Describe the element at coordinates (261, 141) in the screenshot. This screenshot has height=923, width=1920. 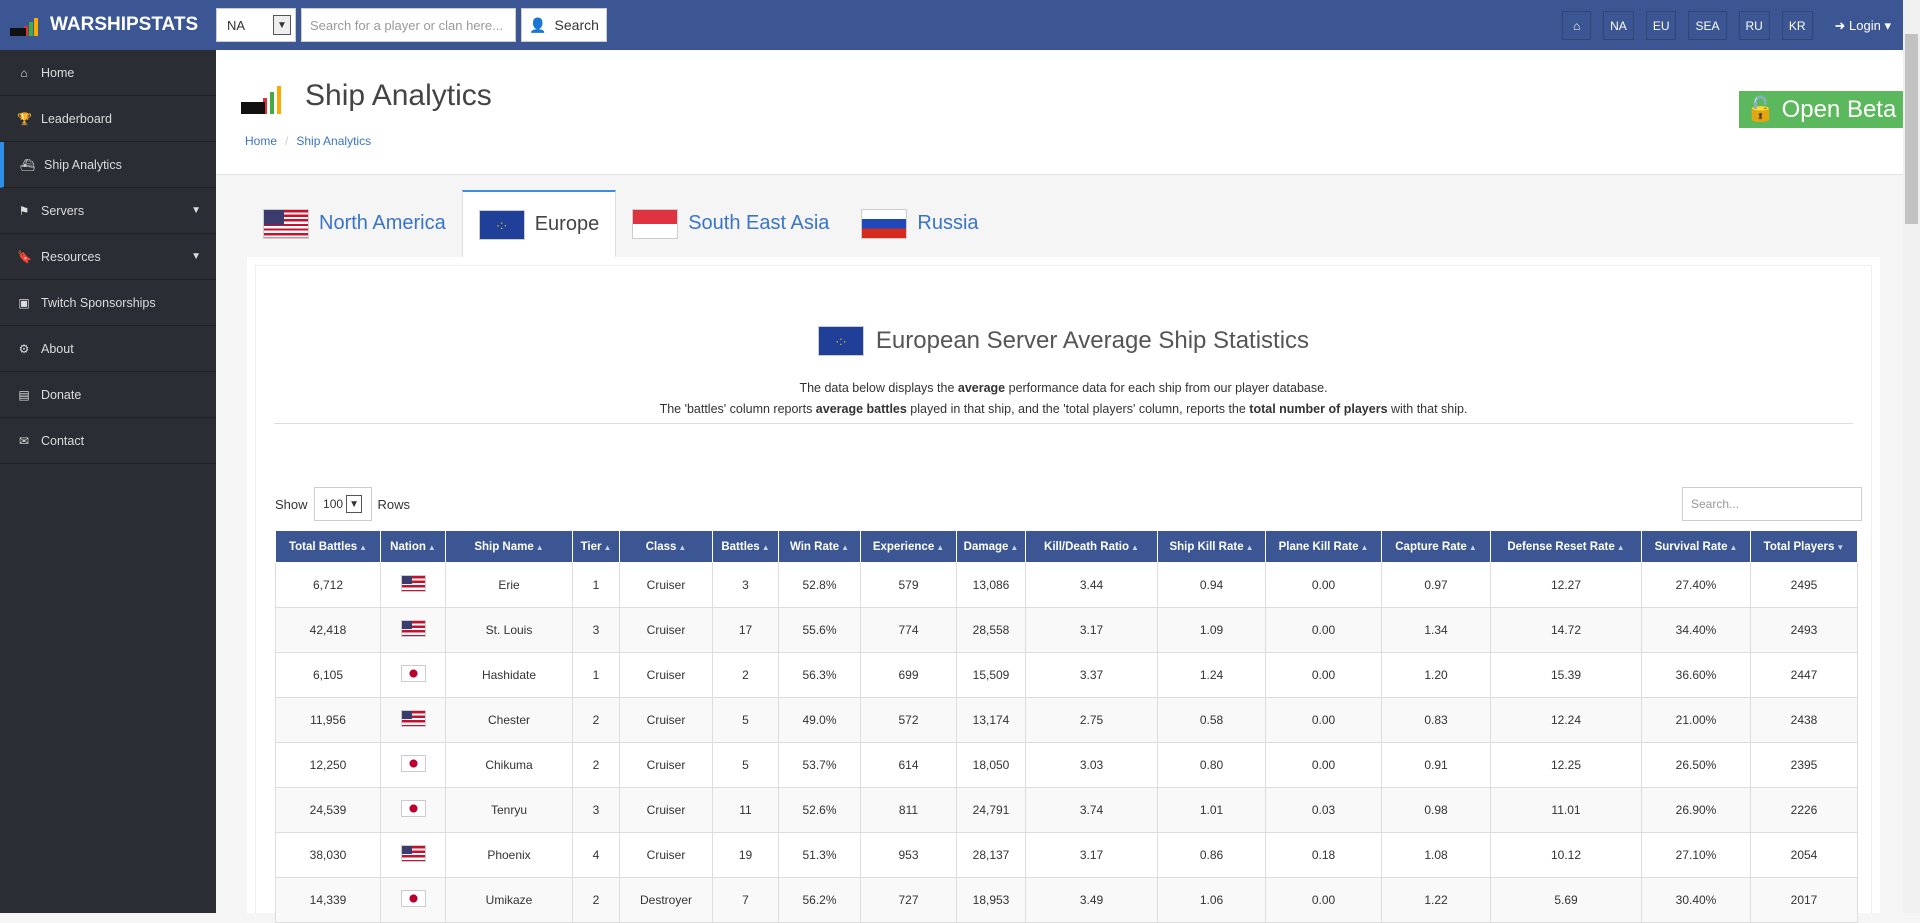
I see `breadcrumb-home: Home` at that location.